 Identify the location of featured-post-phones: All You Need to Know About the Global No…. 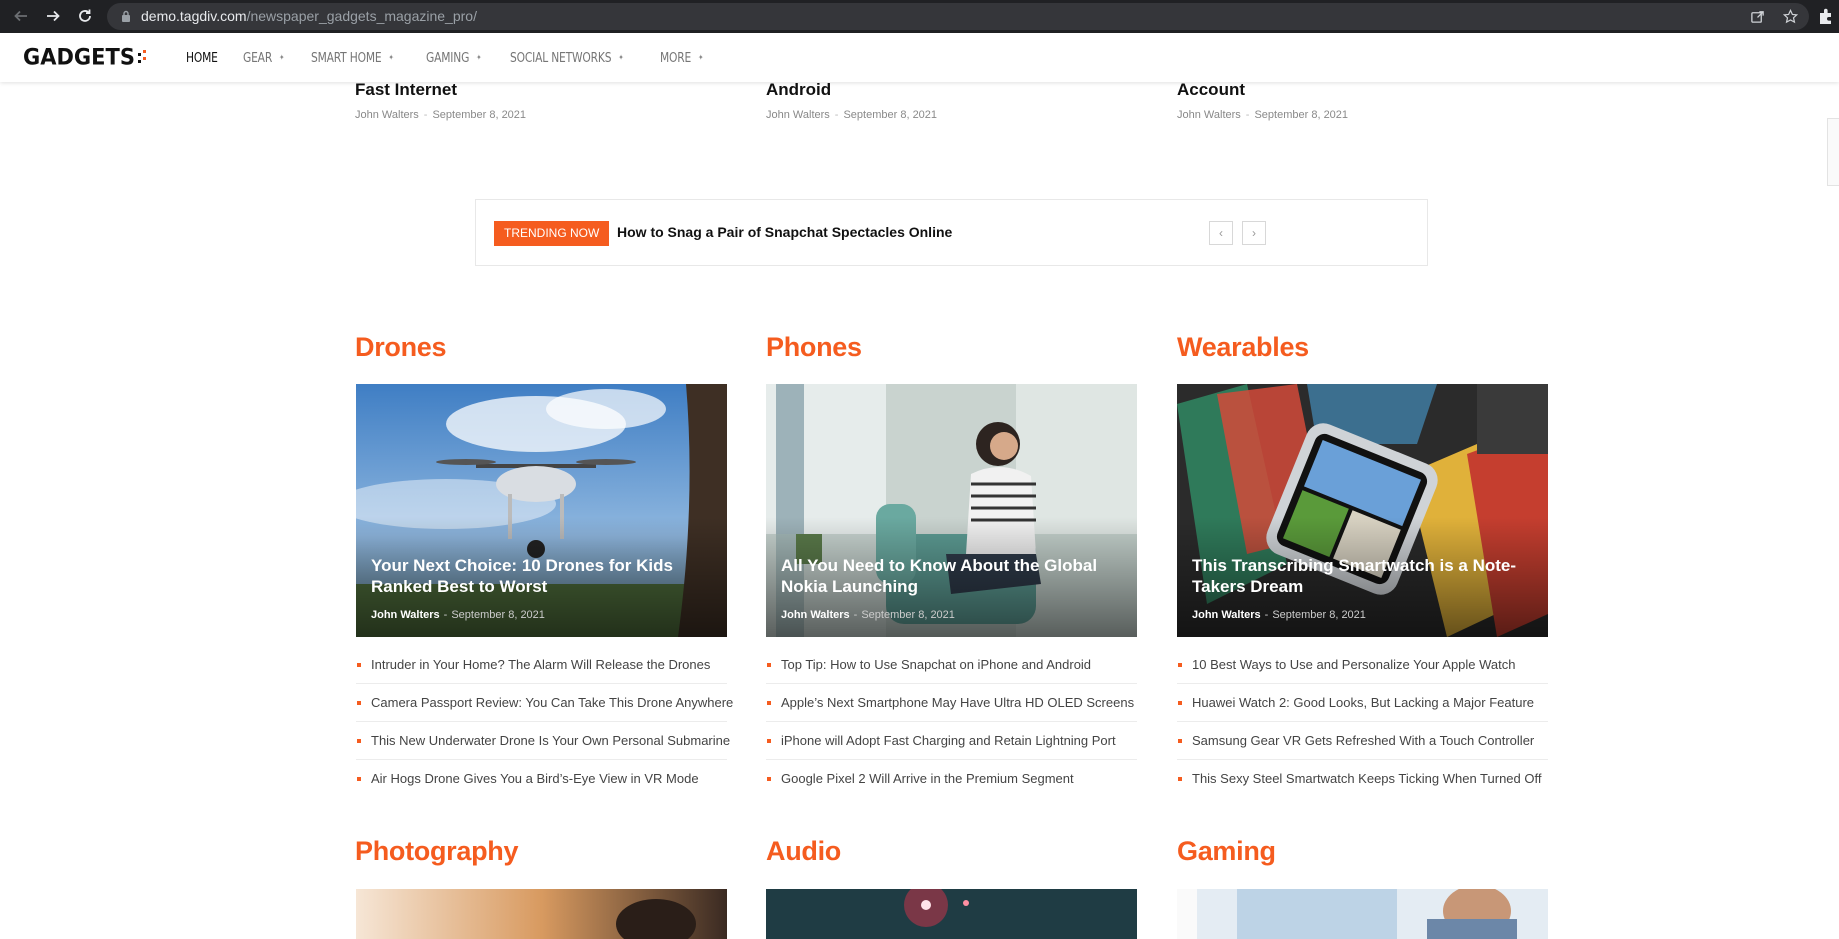
(951, 510).